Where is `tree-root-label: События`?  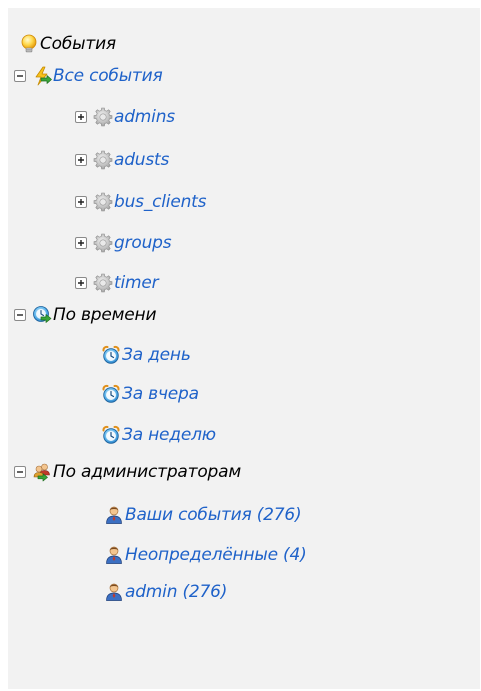 tree-root-label: События is located at coordinates (78, 44).